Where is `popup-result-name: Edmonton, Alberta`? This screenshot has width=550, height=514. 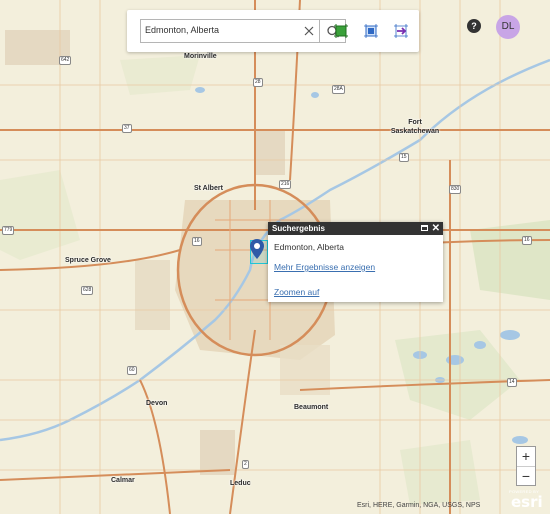
popup-result-name: Edmonton, Alberta is located at coordinates (309, 247).